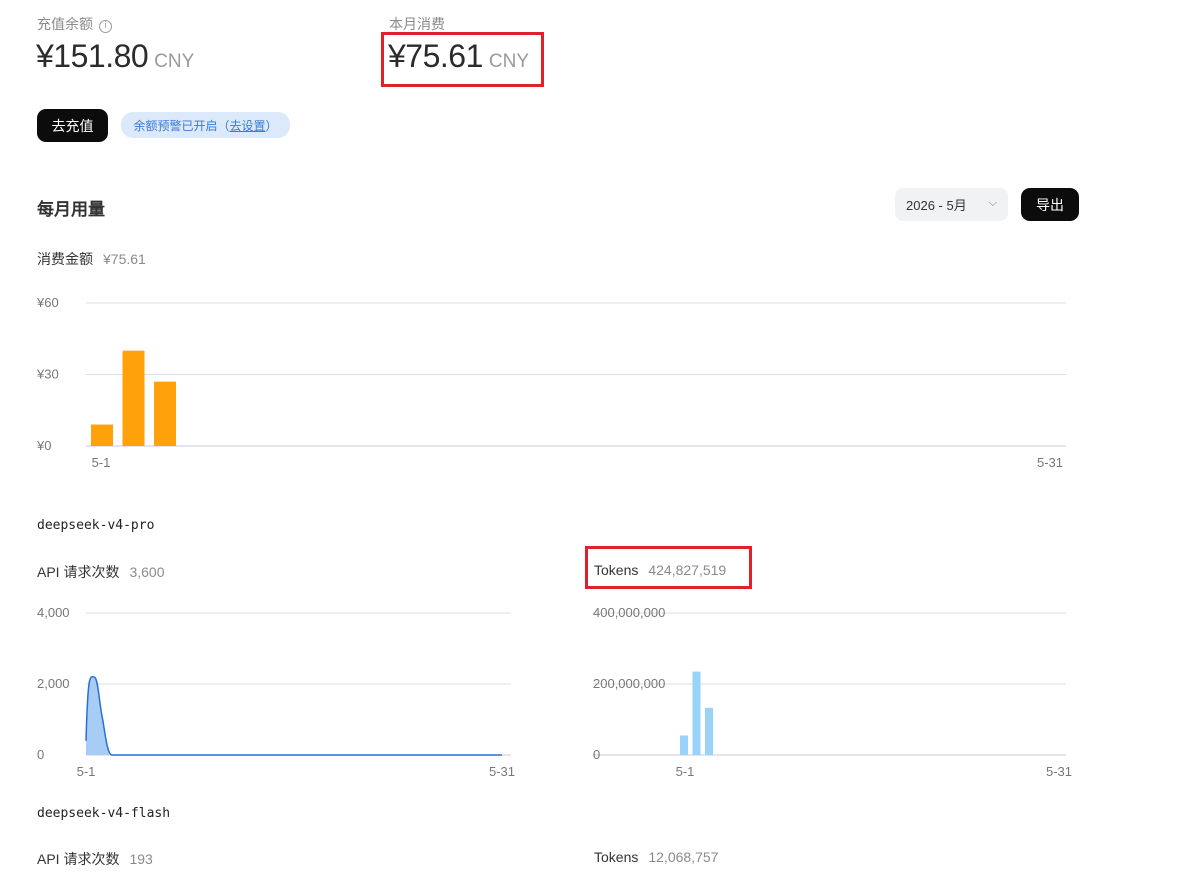 The width and height of the screenshot is (1200, 892). What do you see at coordinates (1050, 462) in the screenshot?
I see `spend-x-tick-end: 5-31` at bounding box center [1050, 462].